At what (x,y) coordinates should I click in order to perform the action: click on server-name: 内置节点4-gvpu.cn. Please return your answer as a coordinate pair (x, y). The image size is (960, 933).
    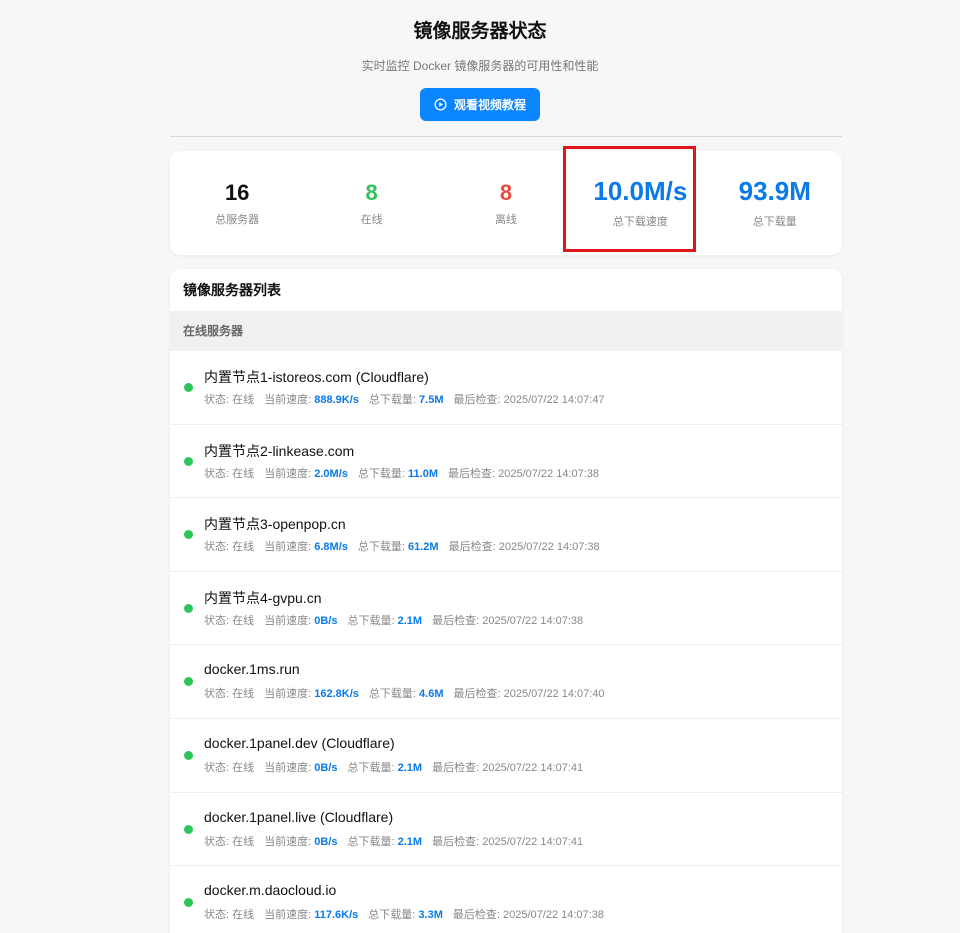
    Looking at the image, I should click on (263, 597).